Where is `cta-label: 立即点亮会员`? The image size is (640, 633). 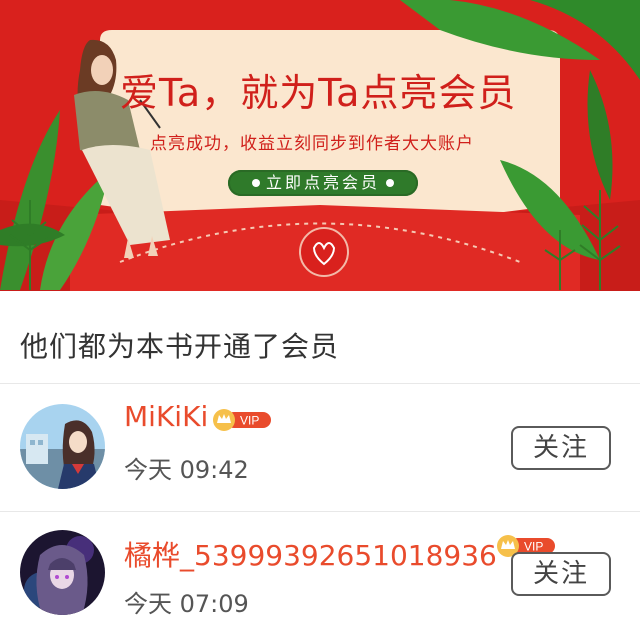
cta-label: 立即点亮会员 is located at coordinates (322, 182).